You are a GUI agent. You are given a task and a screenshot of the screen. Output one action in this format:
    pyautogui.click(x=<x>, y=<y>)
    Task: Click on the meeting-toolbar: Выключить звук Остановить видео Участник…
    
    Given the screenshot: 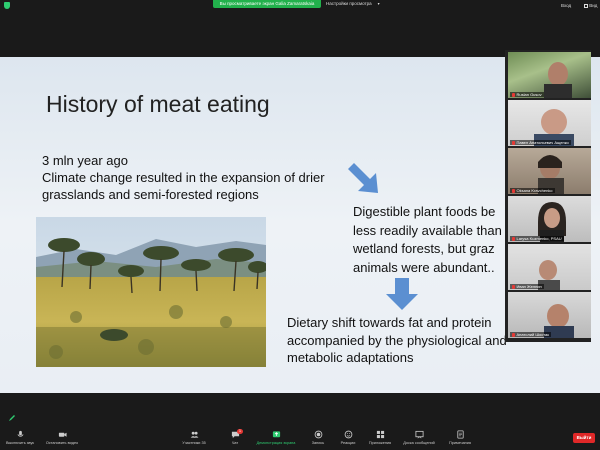 What is the action you would take?
    pyautogui.click(x=300, y=438)
    